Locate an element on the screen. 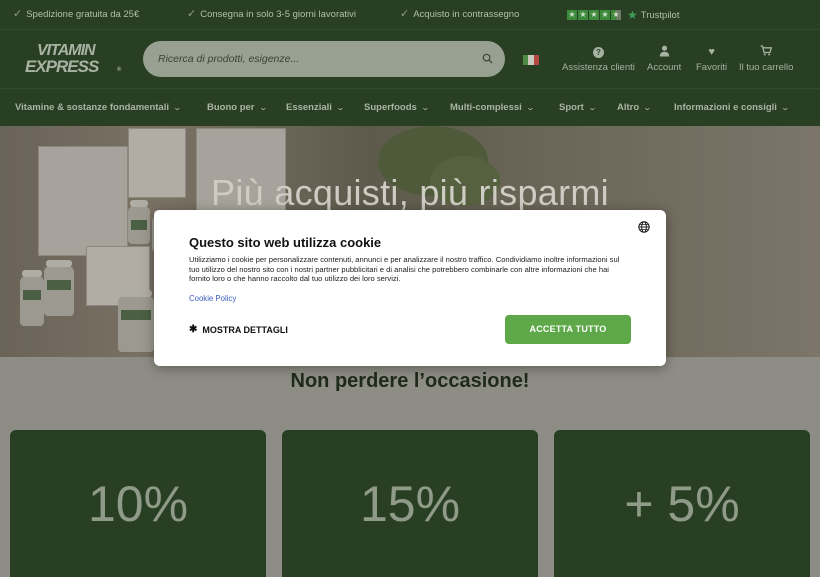 The width and height of the screenshot is (820, 577). user-icon is located at coordinates (664, 52).